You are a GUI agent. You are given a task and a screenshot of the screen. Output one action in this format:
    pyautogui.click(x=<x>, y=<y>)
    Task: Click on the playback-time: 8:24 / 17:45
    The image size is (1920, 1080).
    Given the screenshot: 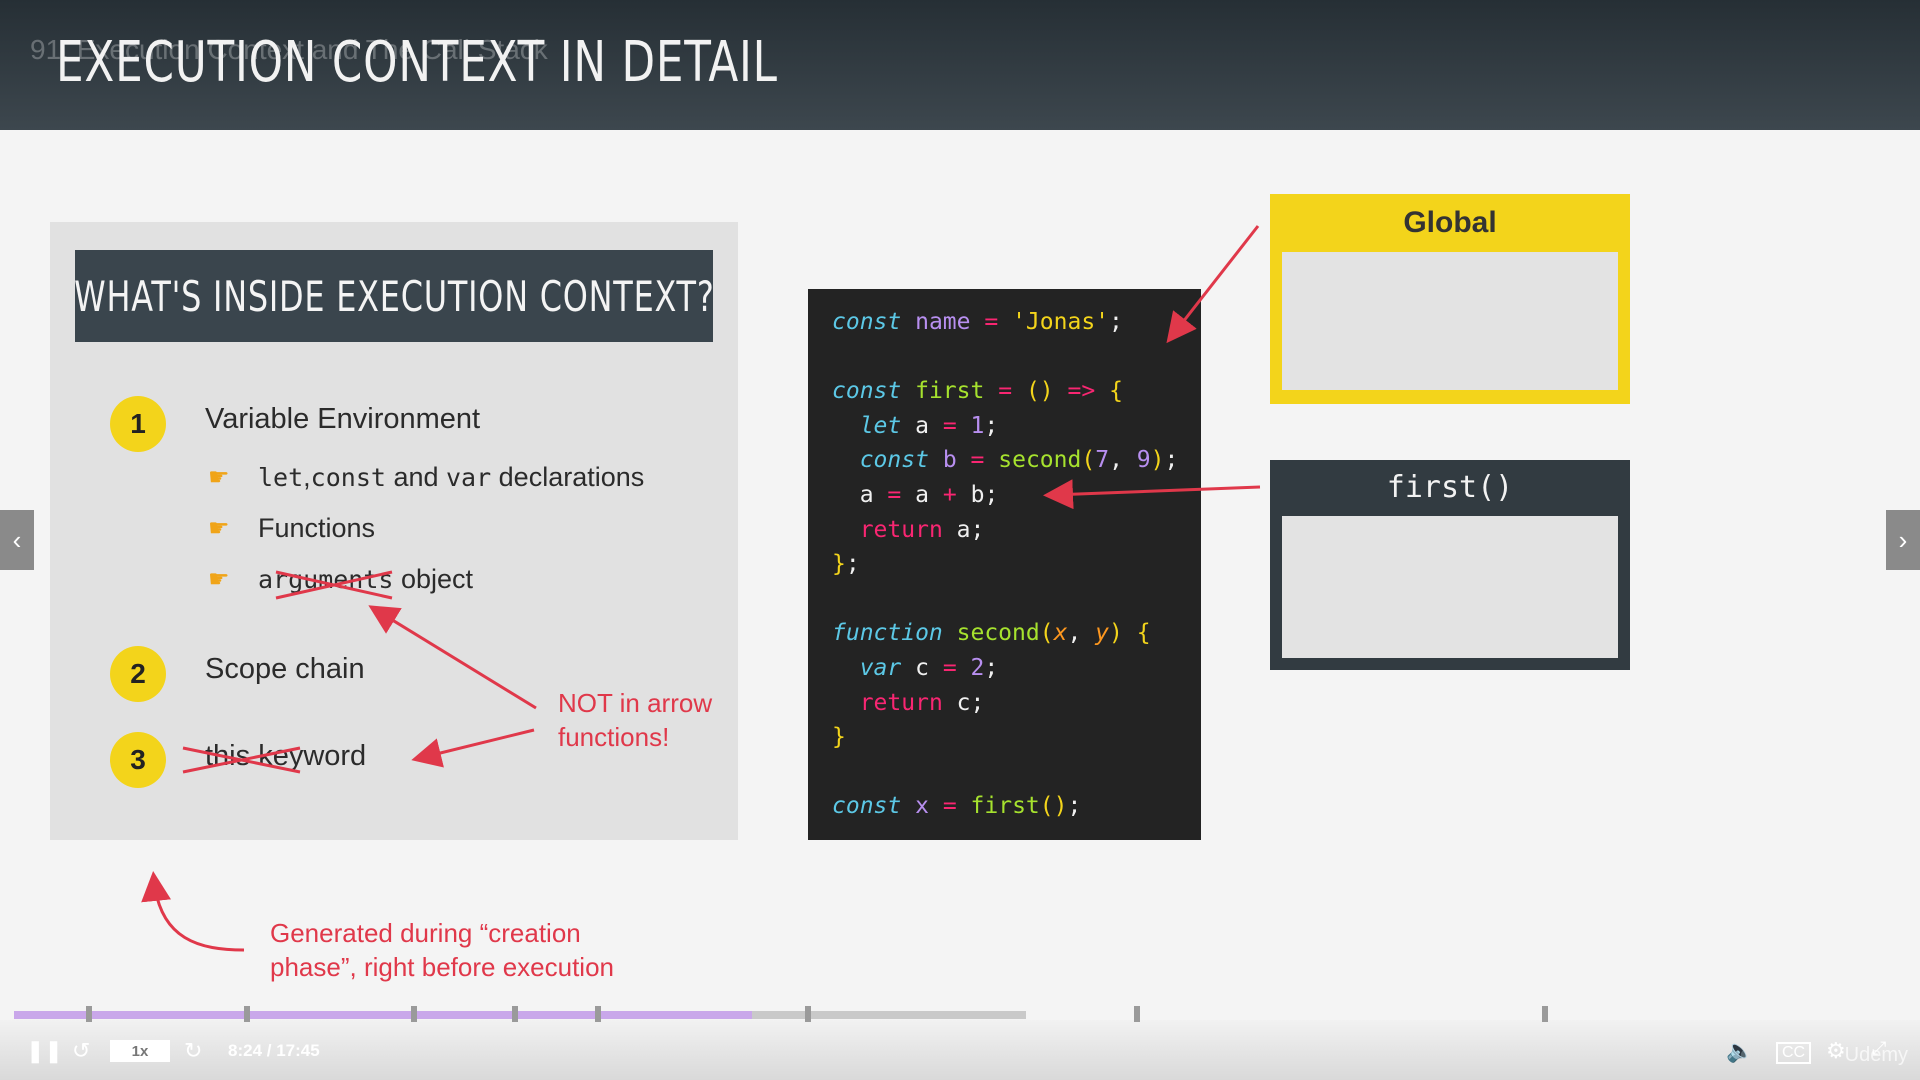 What is the action you would take?
    pyautogui.click(x=274, y=1050)
    